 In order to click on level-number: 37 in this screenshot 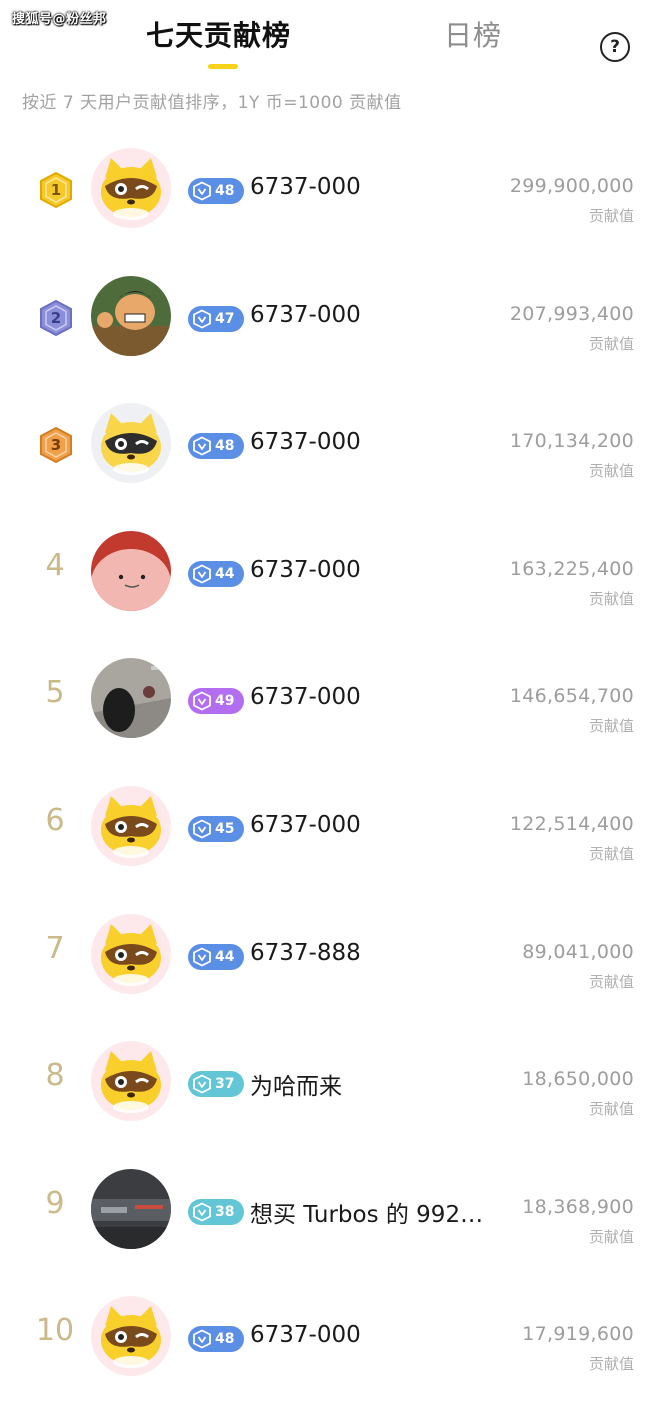, I will do `click(225, 1084)`.